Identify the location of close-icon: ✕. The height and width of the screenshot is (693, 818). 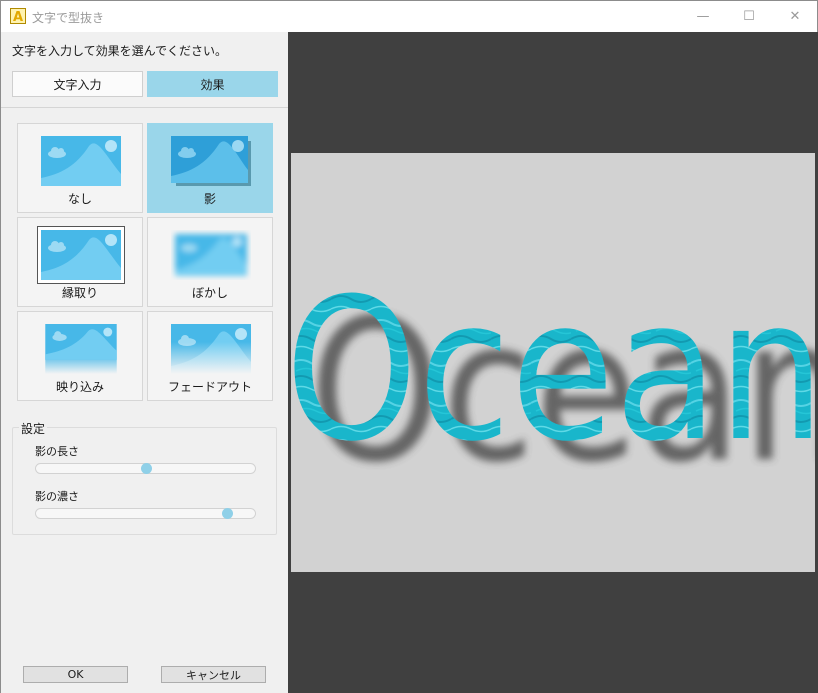
(795, 16).